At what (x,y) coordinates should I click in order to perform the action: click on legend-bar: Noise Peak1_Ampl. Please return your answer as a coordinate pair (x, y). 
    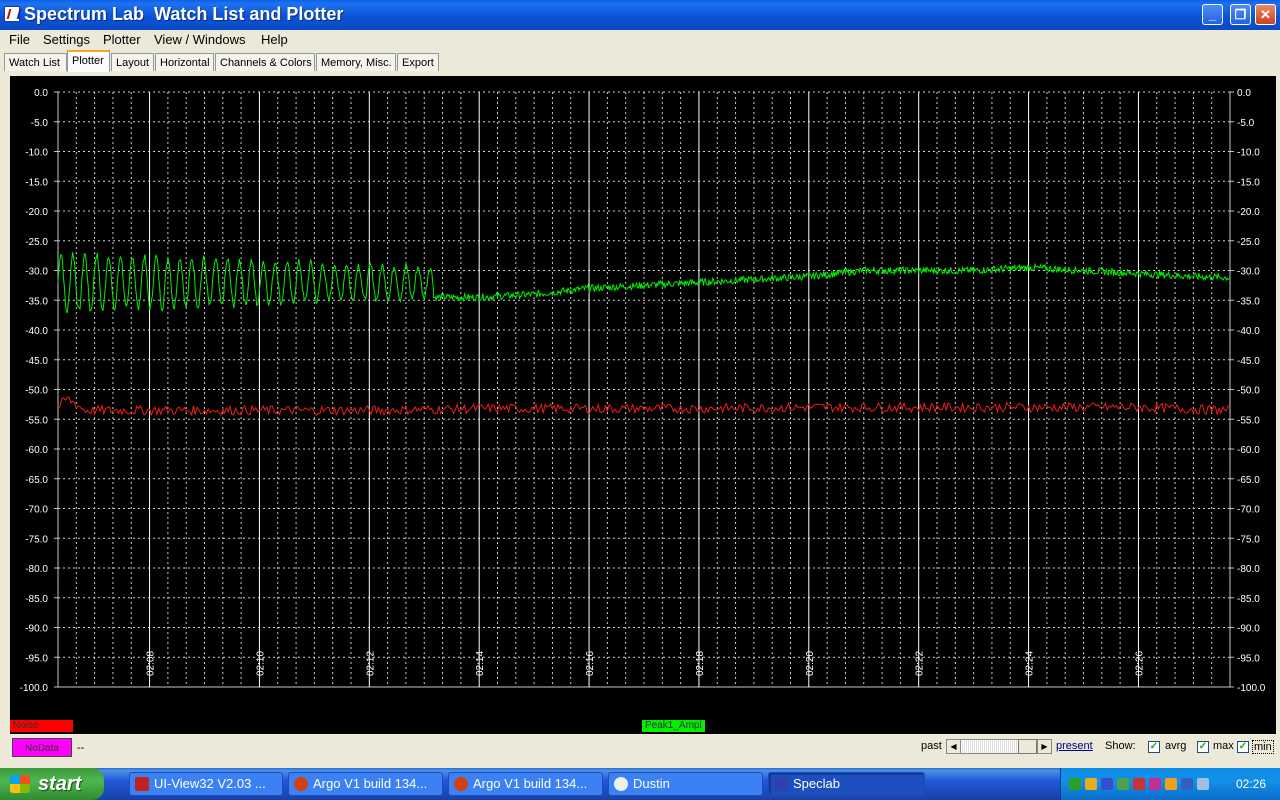
    Looking at the image, I should click on (643, 726).